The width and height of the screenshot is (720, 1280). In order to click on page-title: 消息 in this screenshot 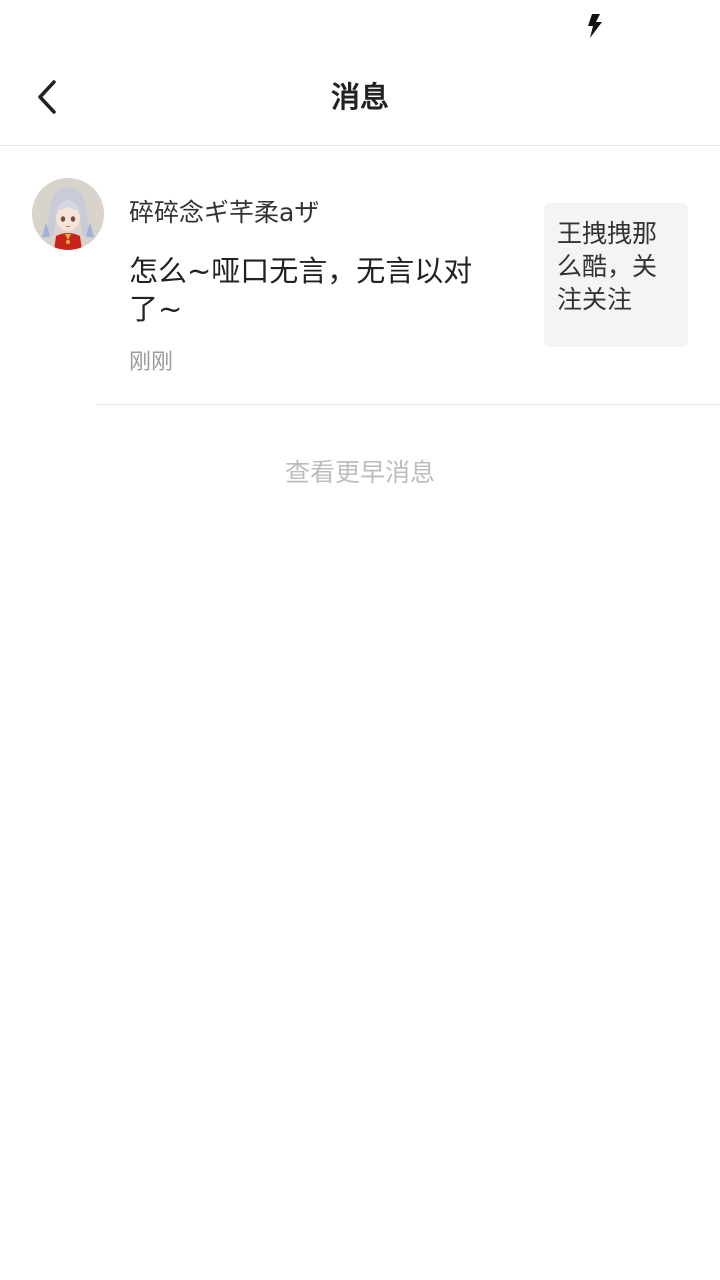, I will do `click(359, 97)`.